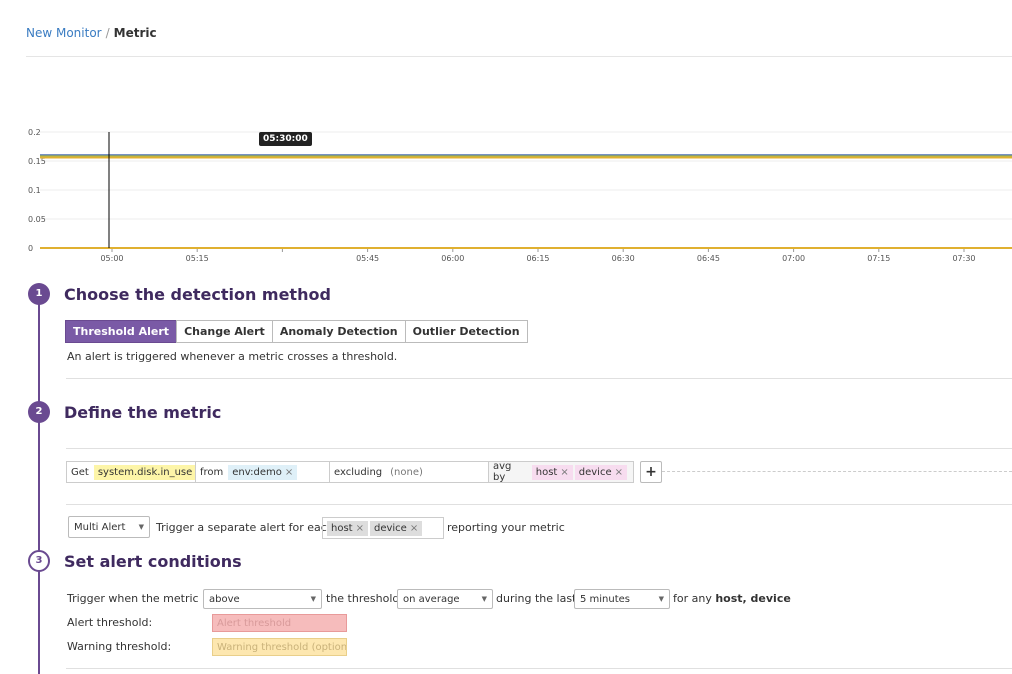  What do you see at coordinates (360, 528) in the screenshot?
I see `remove-group-host-icon: ×` at bounding box center [360, 528].